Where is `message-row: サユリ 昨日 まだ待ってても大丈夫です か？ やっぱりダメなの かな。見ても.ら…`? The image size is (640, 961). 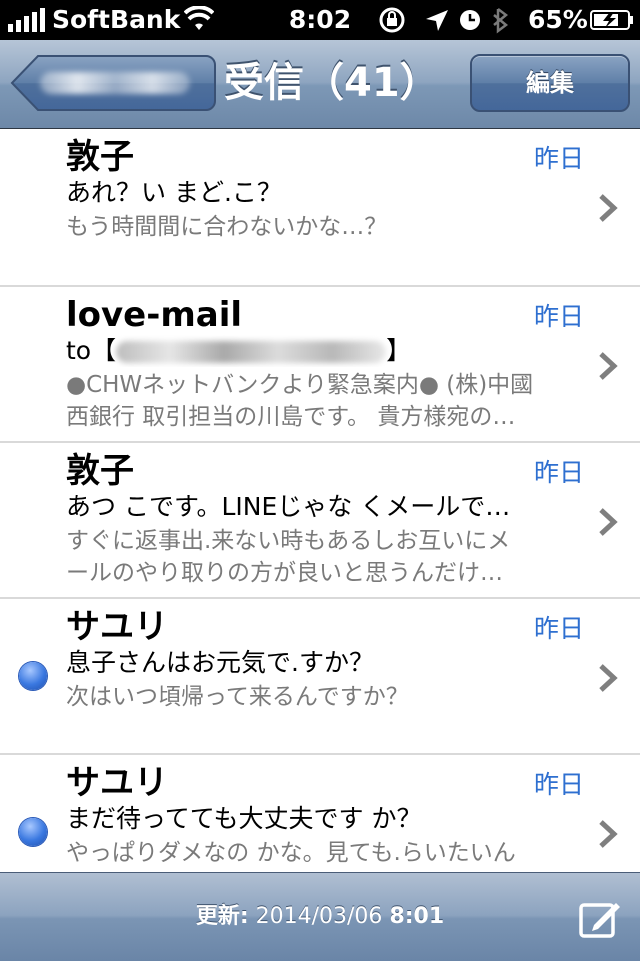 message-row: サユリ 昨日 まだ待ってても大丈夫です か？ やっぱりダメなの かな。見ても.ら… is located at coordinates (320, 813).